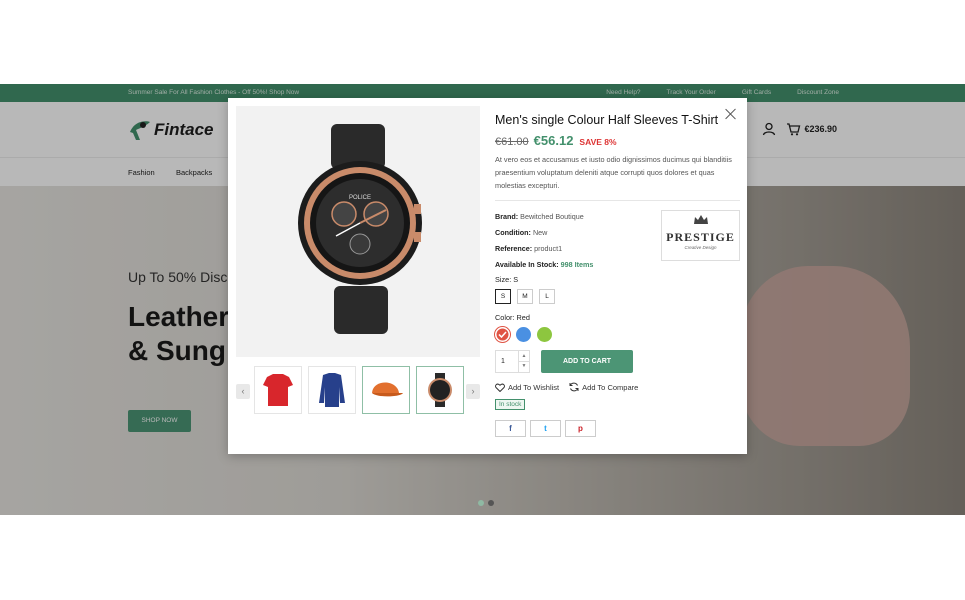  Describe the element at coordinates (547, 296) in the screenshot. I see `size-option-l: L` at that location.